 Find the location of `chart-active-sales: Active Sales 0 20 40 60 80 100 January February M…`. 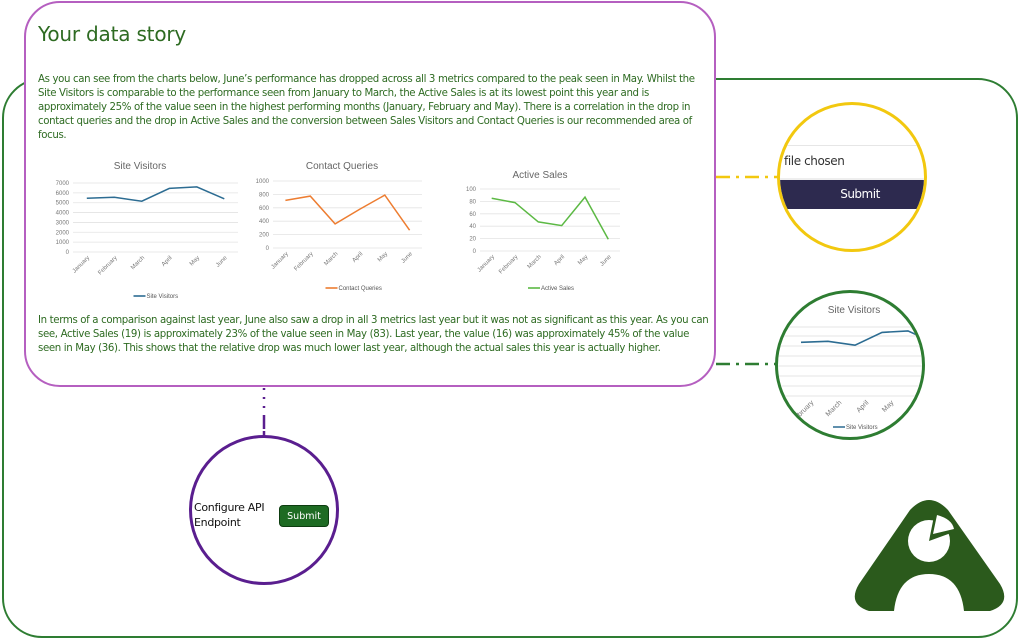

chart-active-sales: Active Sales 0 20 40 60 80 100 January February M… is located at coordinates (540, 232).